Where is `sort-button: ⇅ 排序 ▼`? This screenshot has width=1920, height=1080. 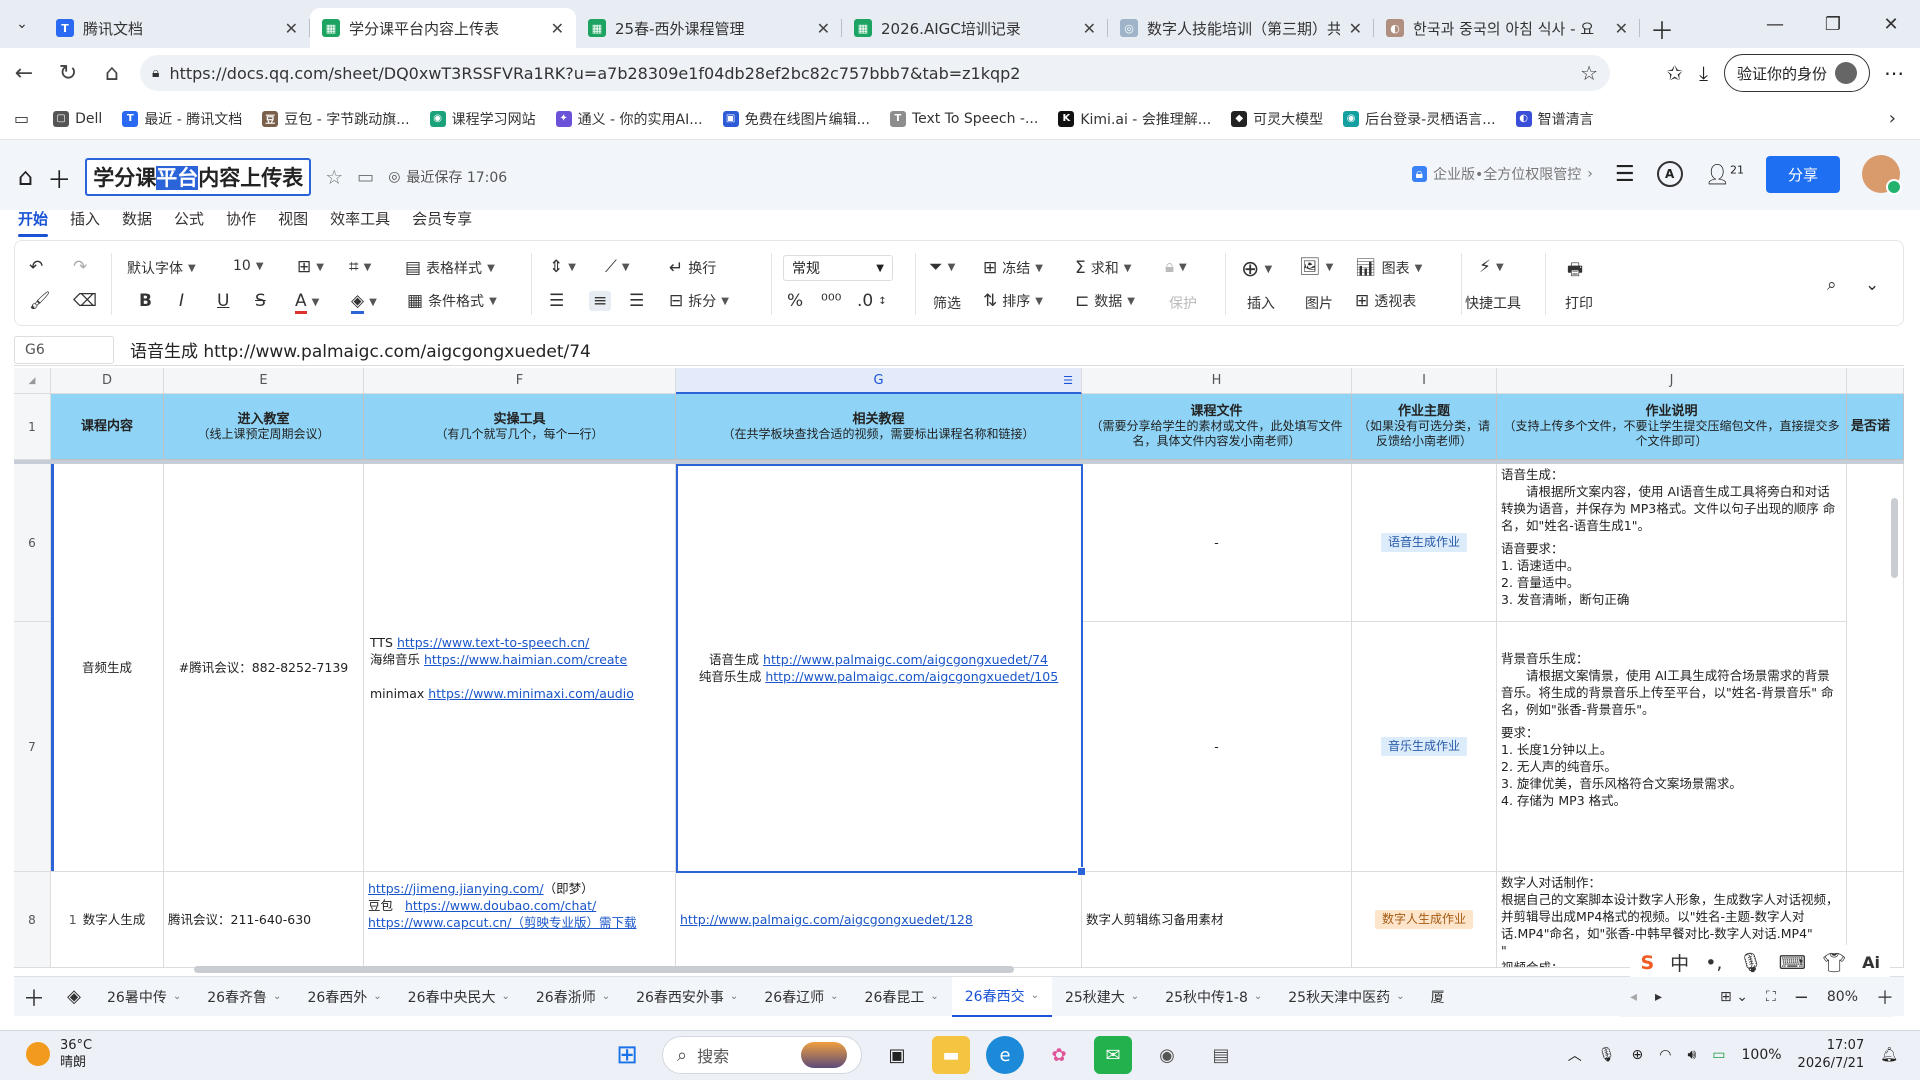 sort-button: ⇅ 排序 ▼ is located at coordinates (1013, 301).